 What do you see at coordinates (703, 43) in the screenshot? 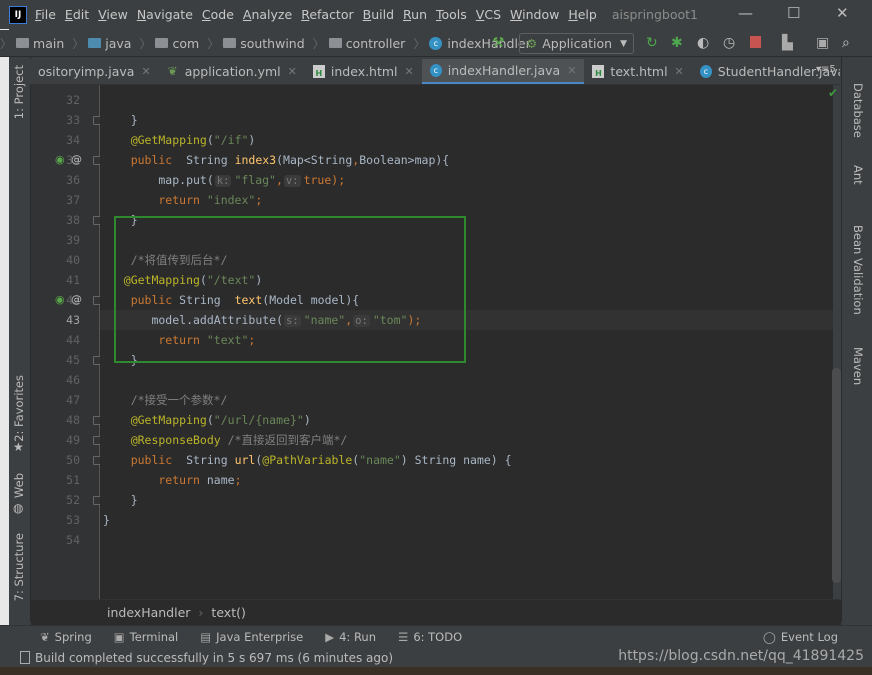
I see `run-coverage-icon: ◐` at bounding box center [703, 43].